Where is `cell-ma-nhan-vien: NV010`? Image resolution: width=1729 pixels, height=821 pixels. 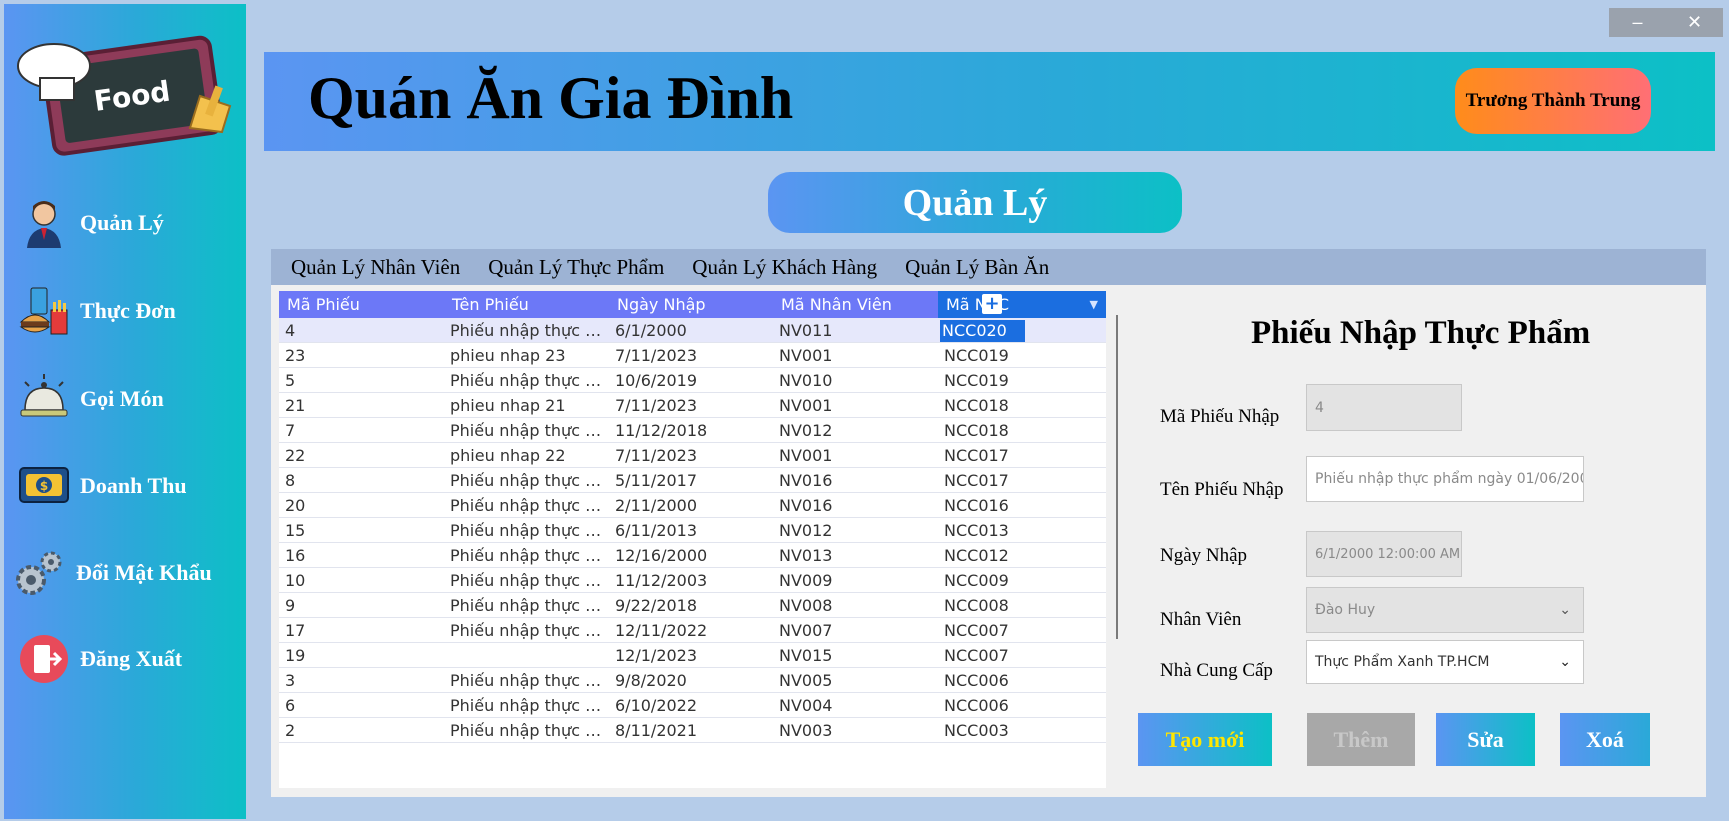
cell-ma-nhan-vien: NV010 is located at coordinates (855, 380).